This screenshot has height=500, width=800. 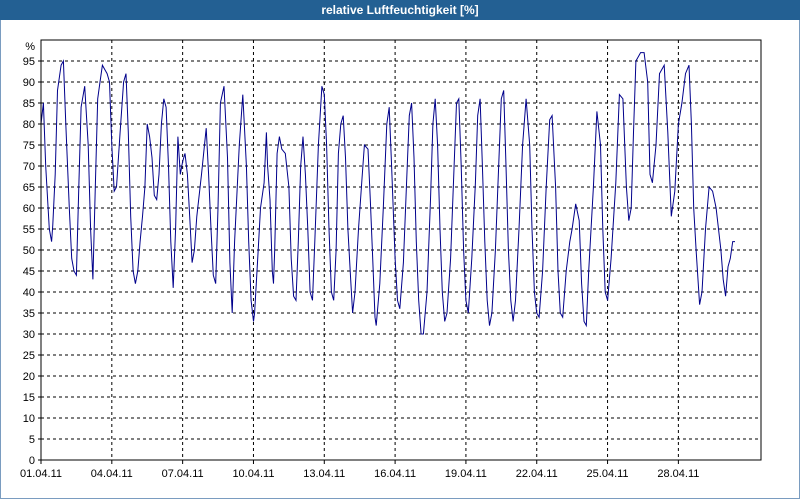 I want to click on y-tick-label: 50, so click(x=29, y=251).